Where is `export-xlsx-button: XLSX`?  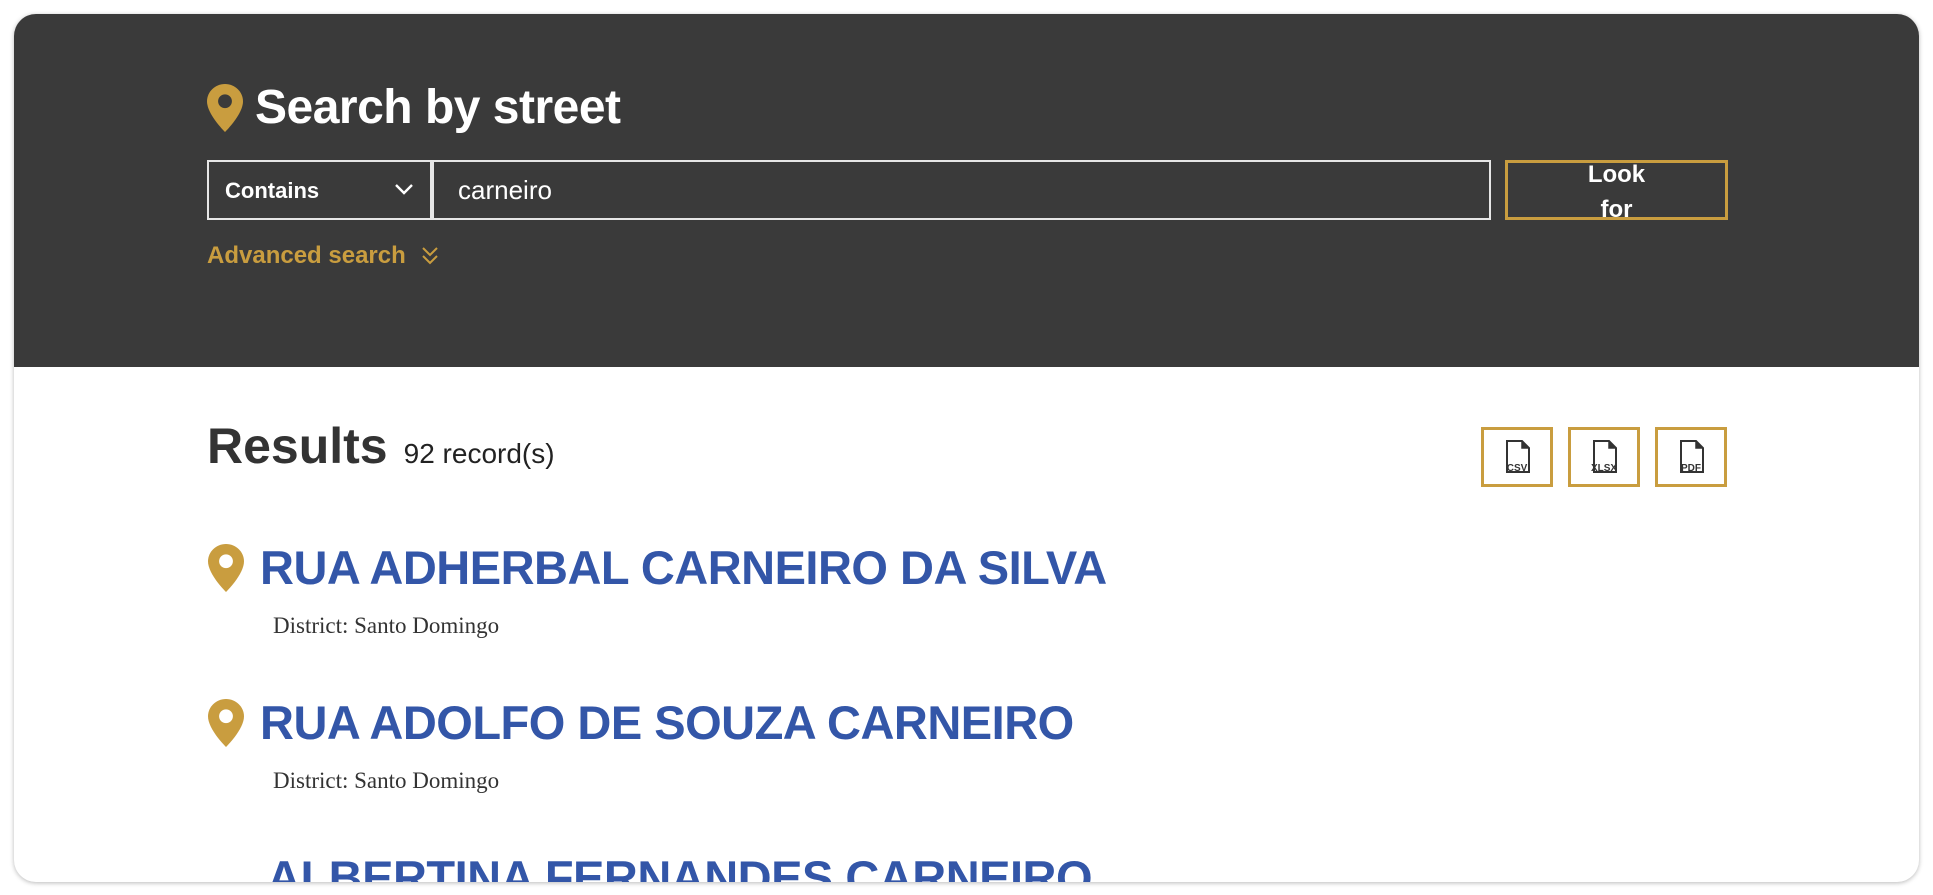
export-xlsx-button: XLSX is located at coordinates (1604, 457).